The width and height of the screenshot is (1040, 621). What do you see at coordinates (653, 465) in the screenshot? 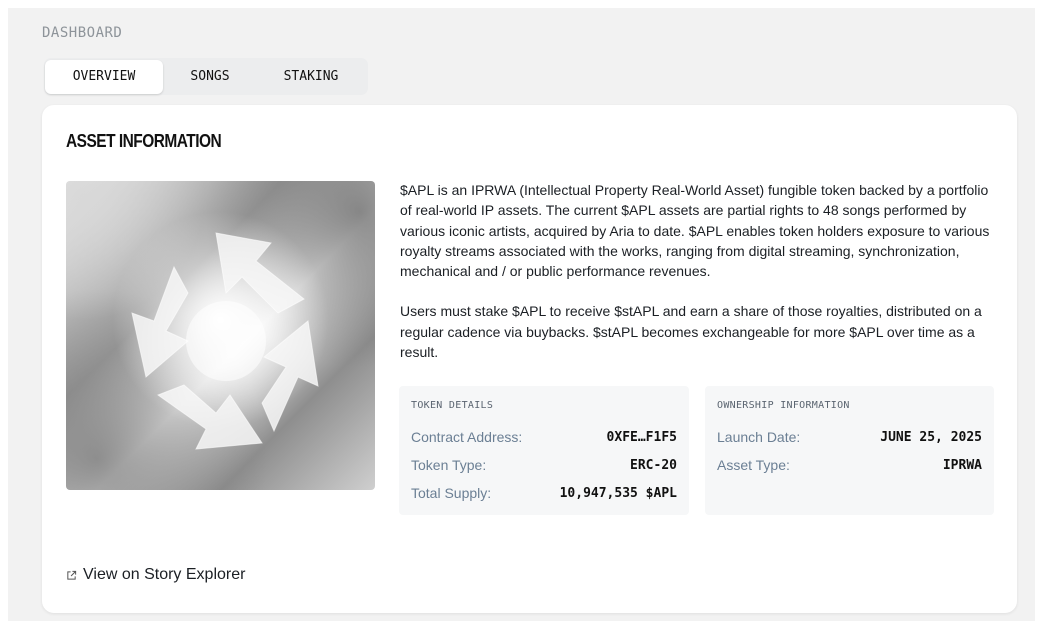
I see `token-type-value: ERC-20` at bounding box center [653, 465].